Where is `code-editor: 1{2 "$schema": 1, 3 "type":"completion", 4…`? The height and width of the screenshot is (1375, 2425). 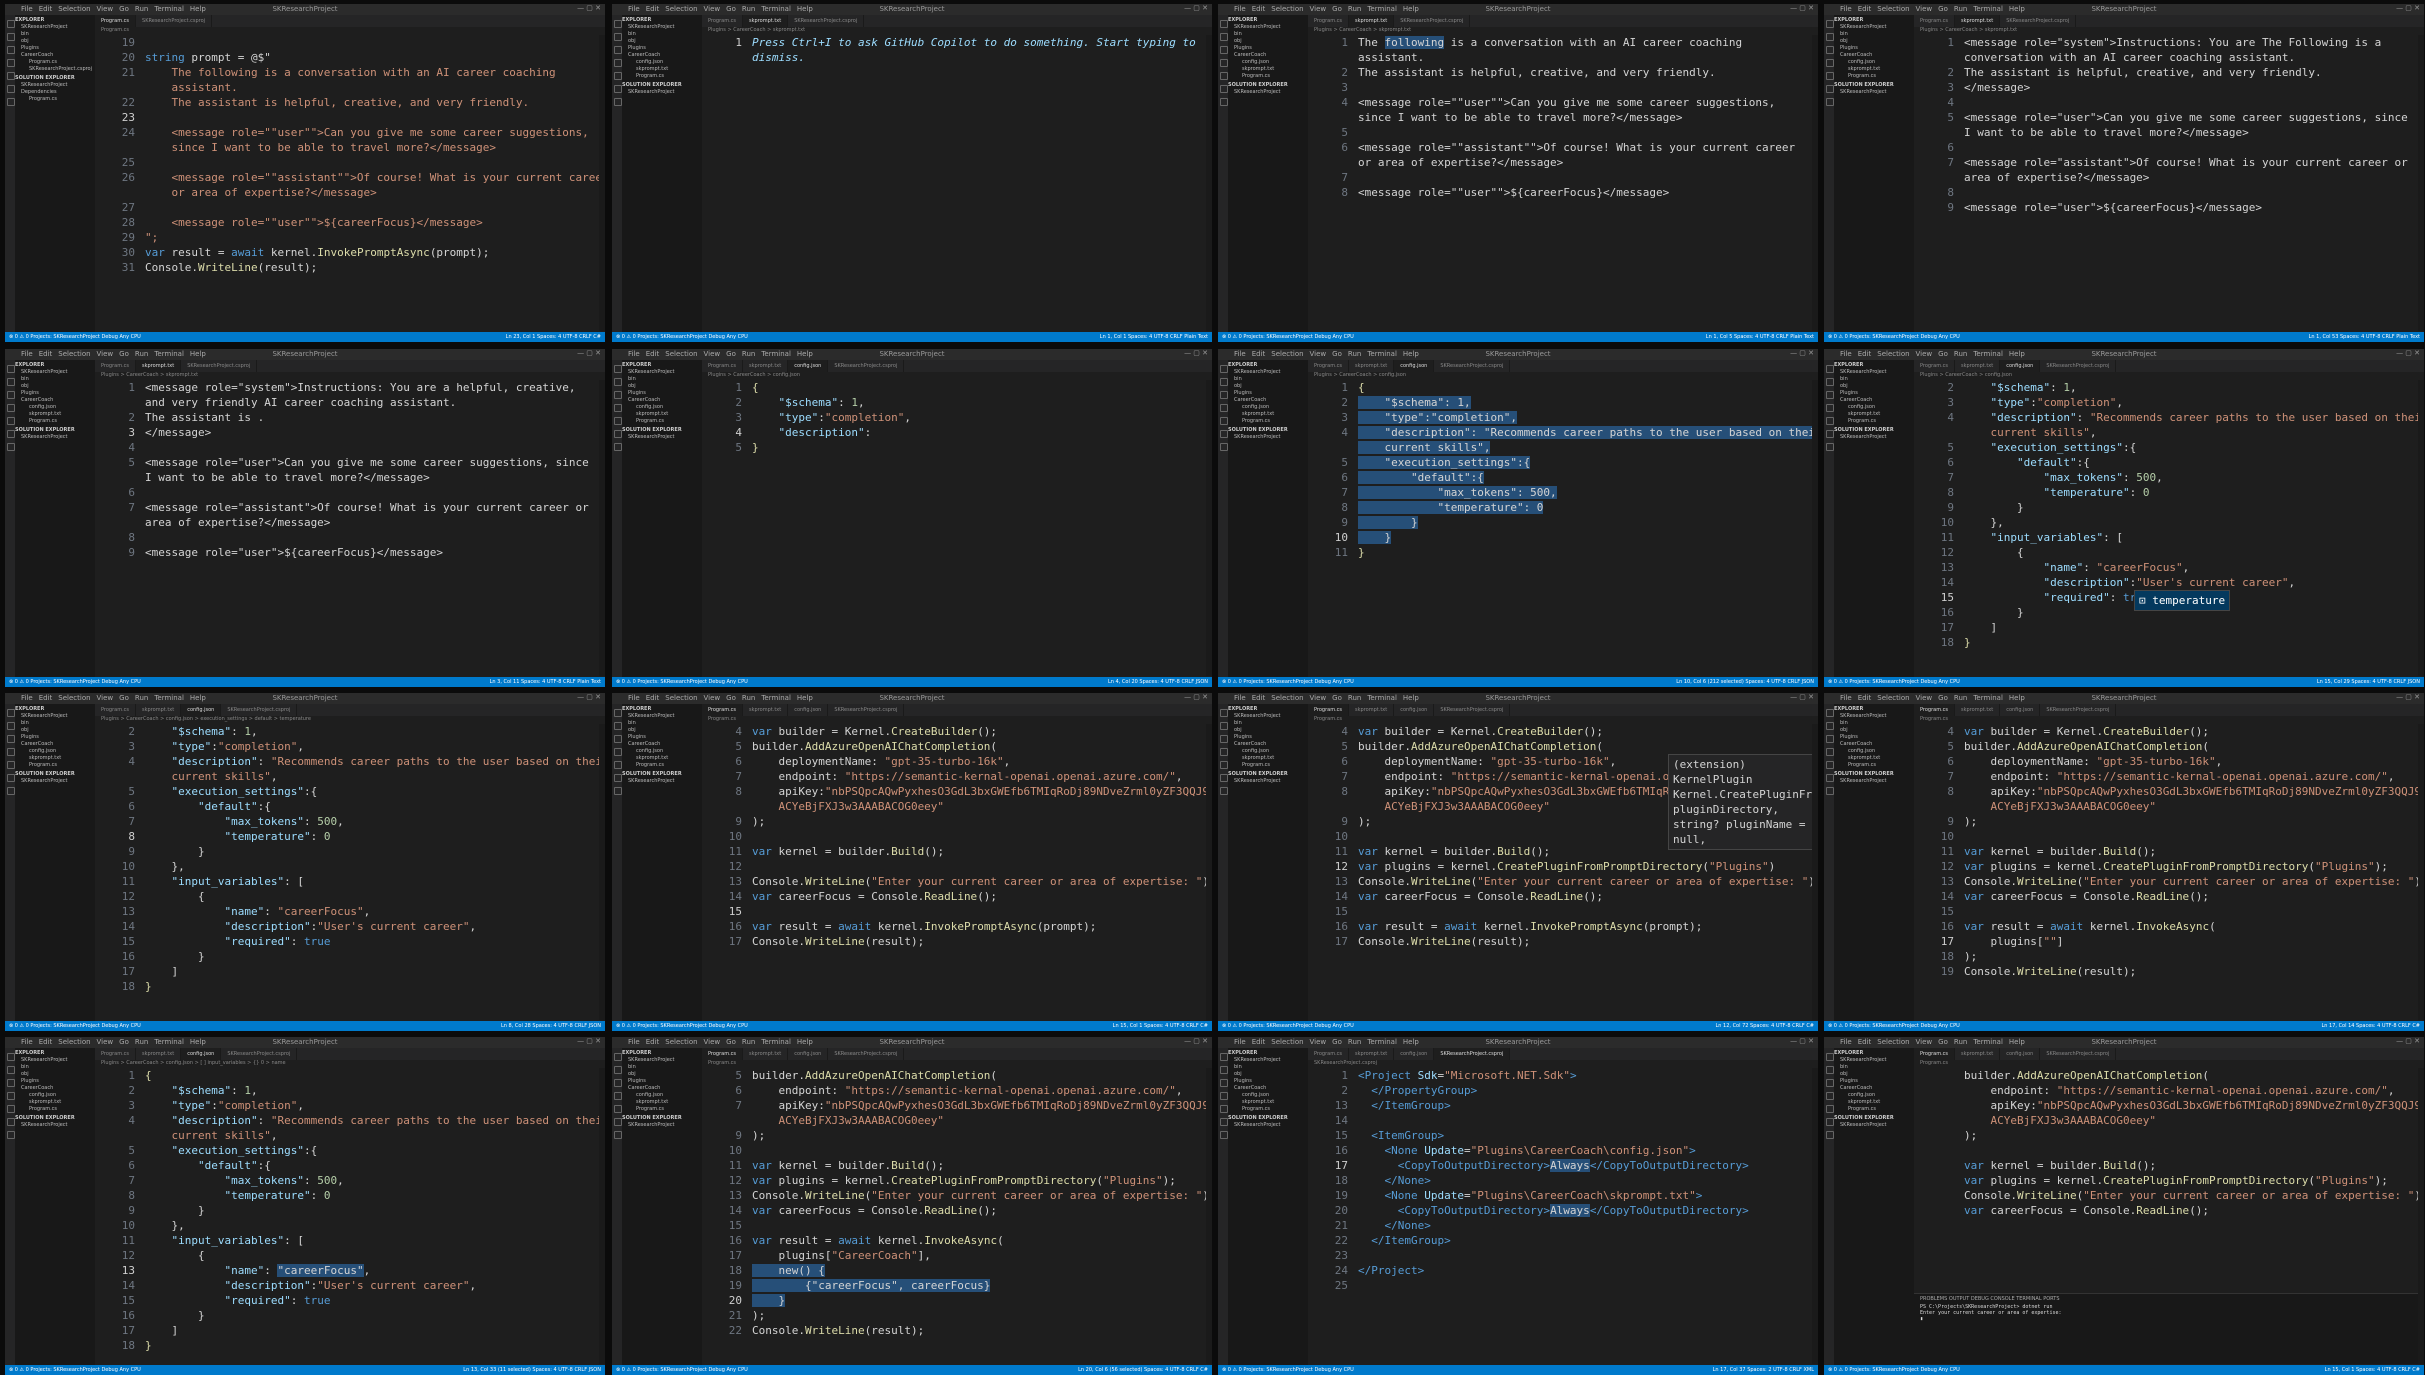 code-editor: 1{2 "$schema": 1, 3 "type":"completion", 4… is located at coordinates (347, 1216).